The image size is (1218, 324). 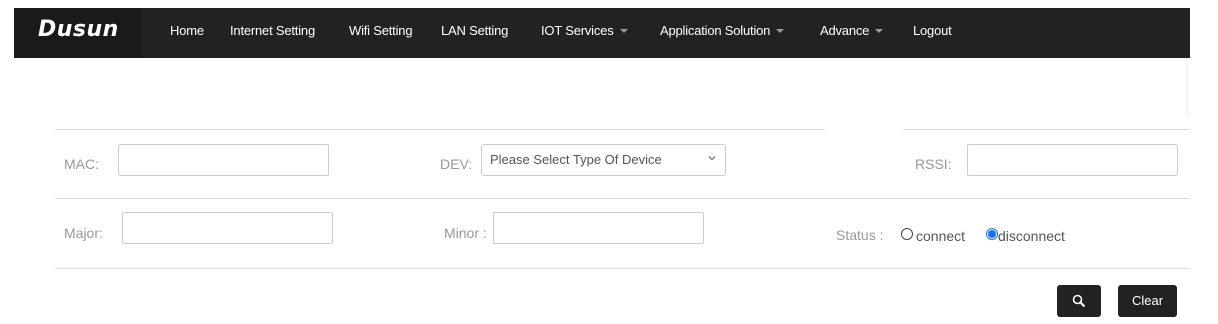 I want to click on nav-home-label: Home, so click(x=187, y=30).